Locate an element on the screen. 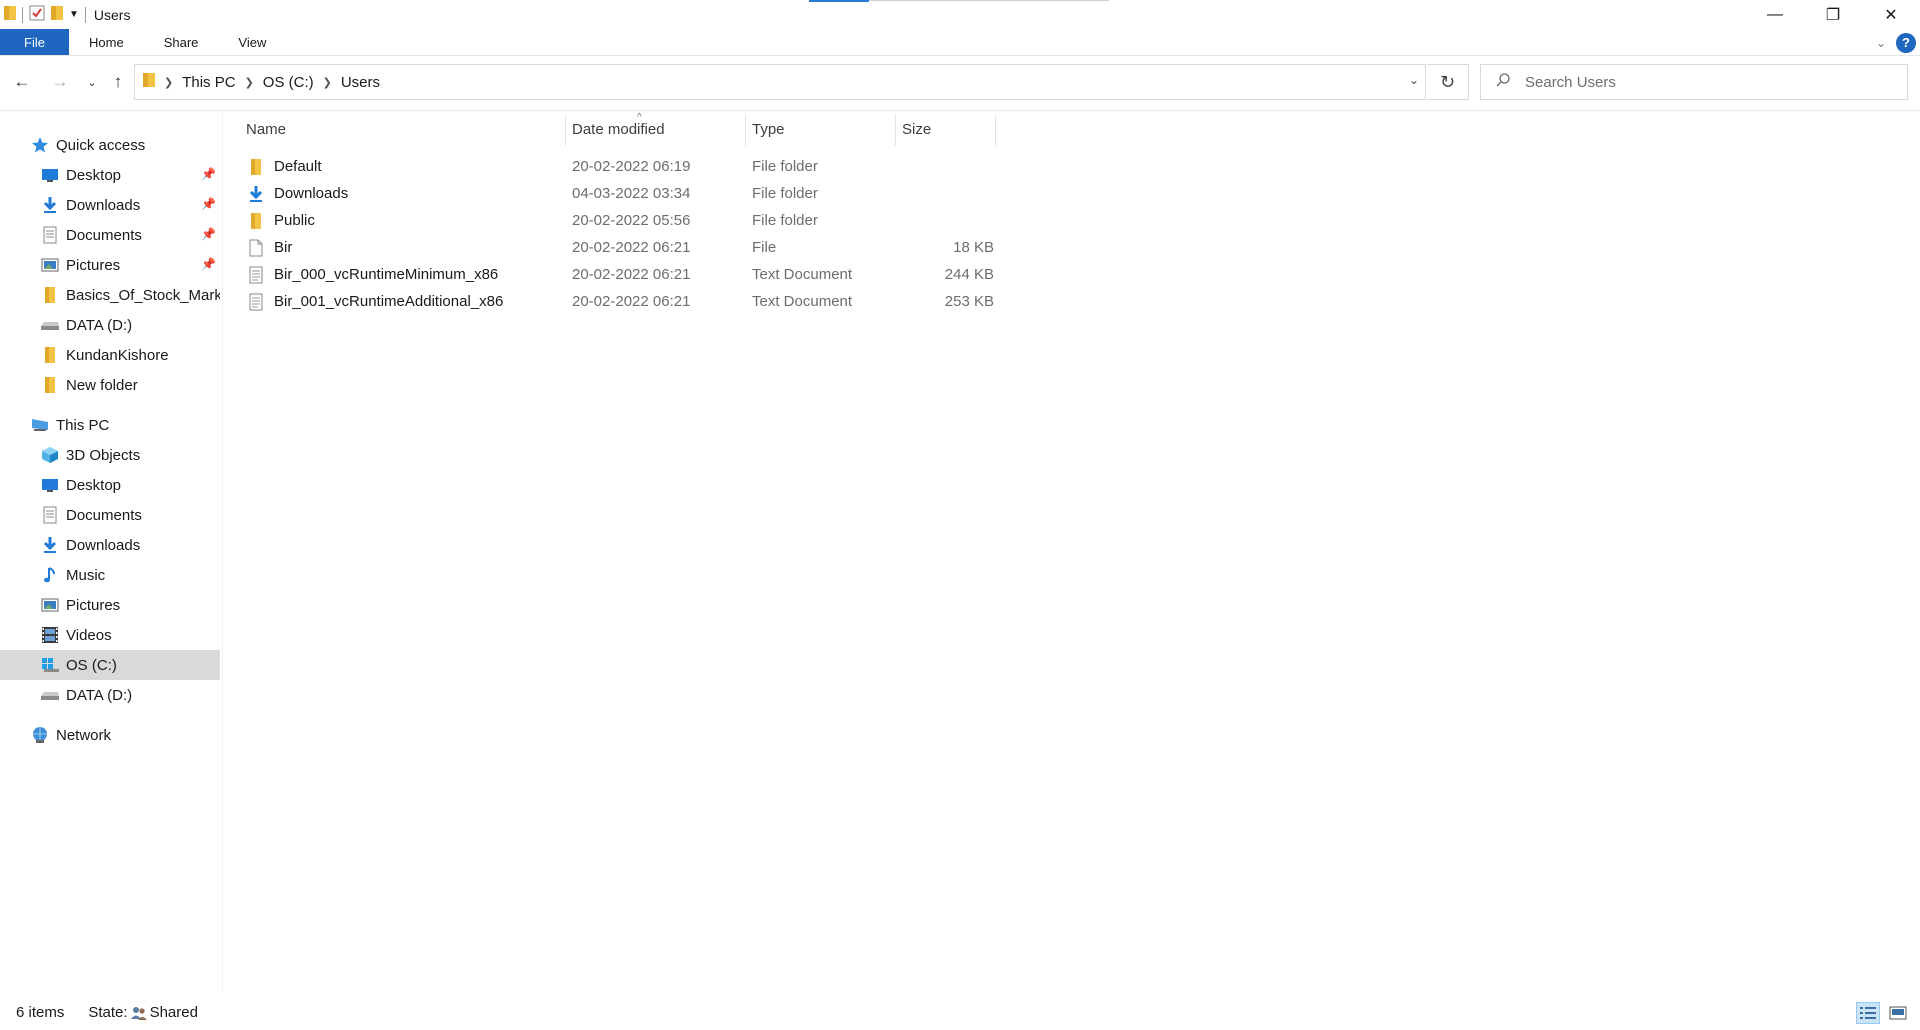 The height and width of the screenshot is (1030, 1920). pictures-icon is located at coordinates (50, 605).